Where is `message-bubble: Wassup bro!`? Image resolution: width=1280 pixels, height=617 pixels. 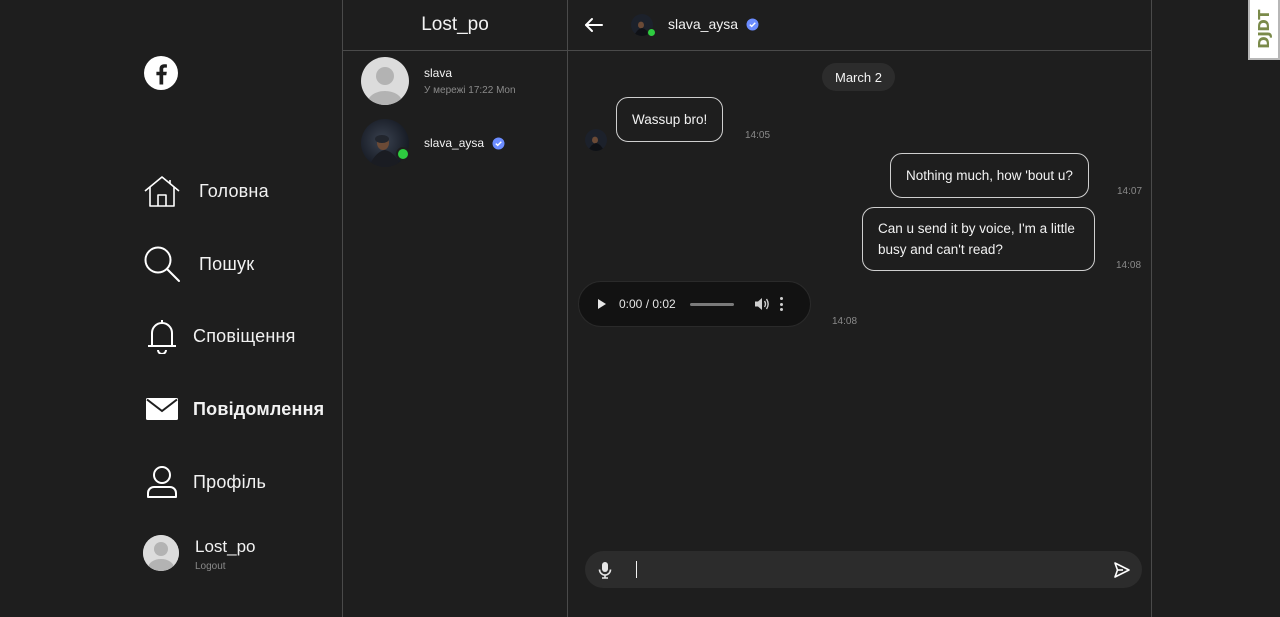 message-bubble: Wassup bro! is located at coordinates (670, 119).